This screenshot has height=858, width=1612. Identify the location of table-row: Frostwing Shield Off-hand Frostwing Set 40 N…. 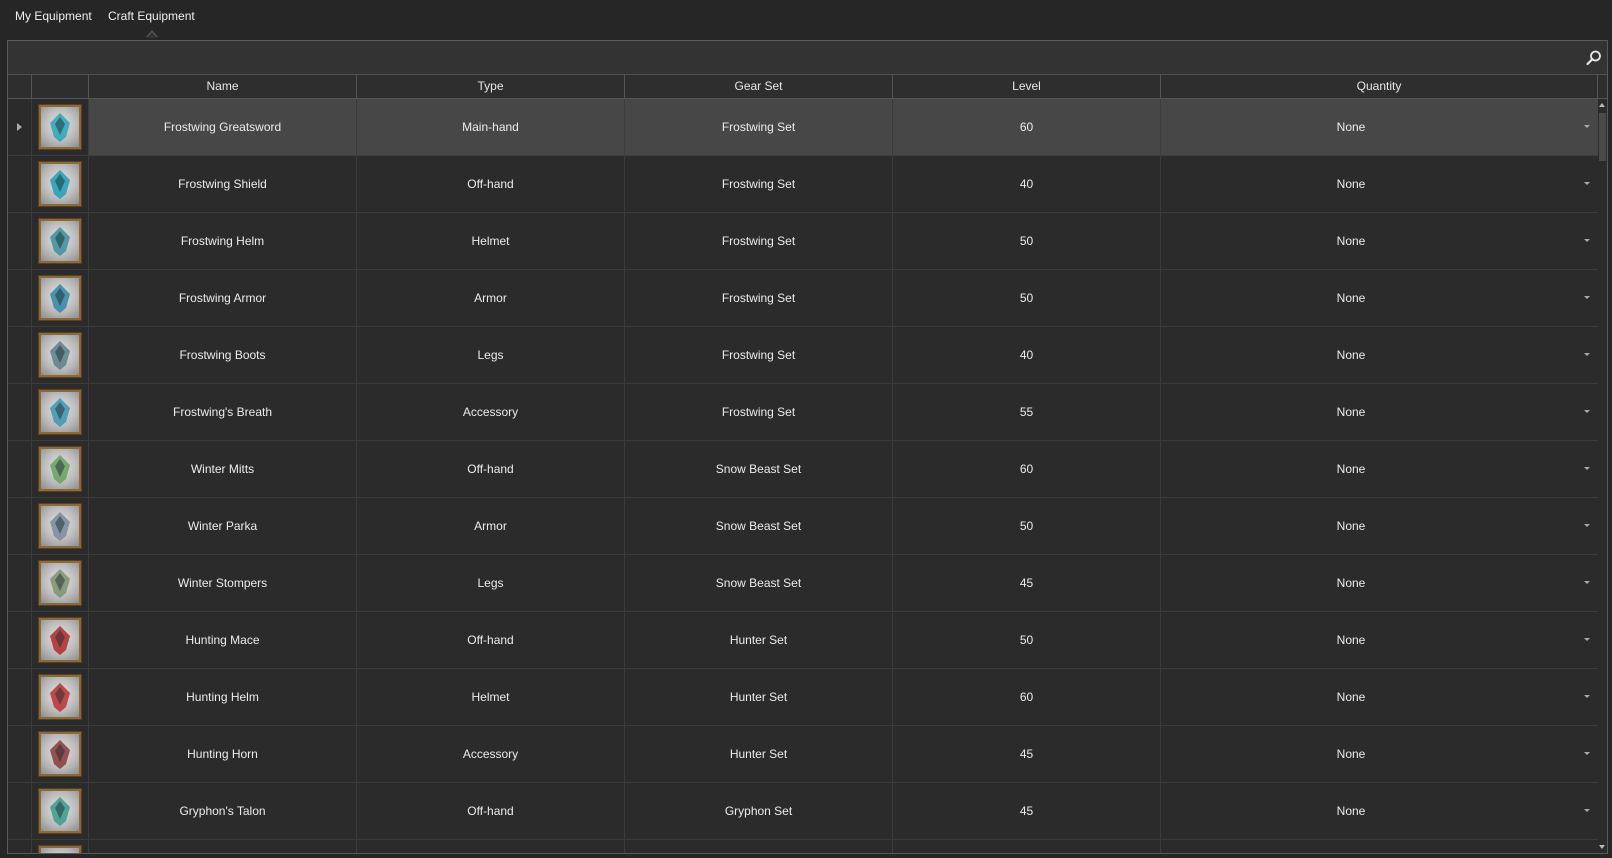
(803, 184).